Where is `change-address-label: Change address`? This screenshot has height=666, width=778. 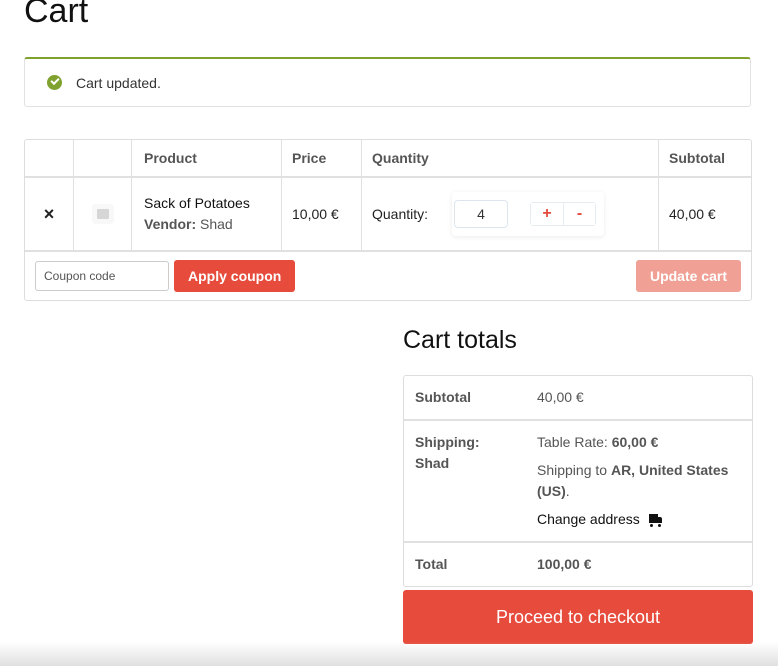 change-address-label: Change address is located at coordinates (588, 519).